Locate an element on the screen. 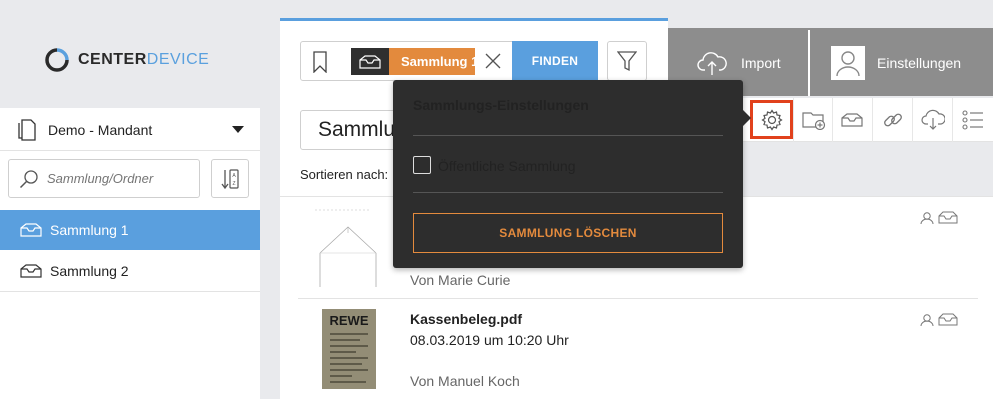 This screenshot has height=399, width=993. document-thumbnail: REWE is located at coordinates (349, 349).